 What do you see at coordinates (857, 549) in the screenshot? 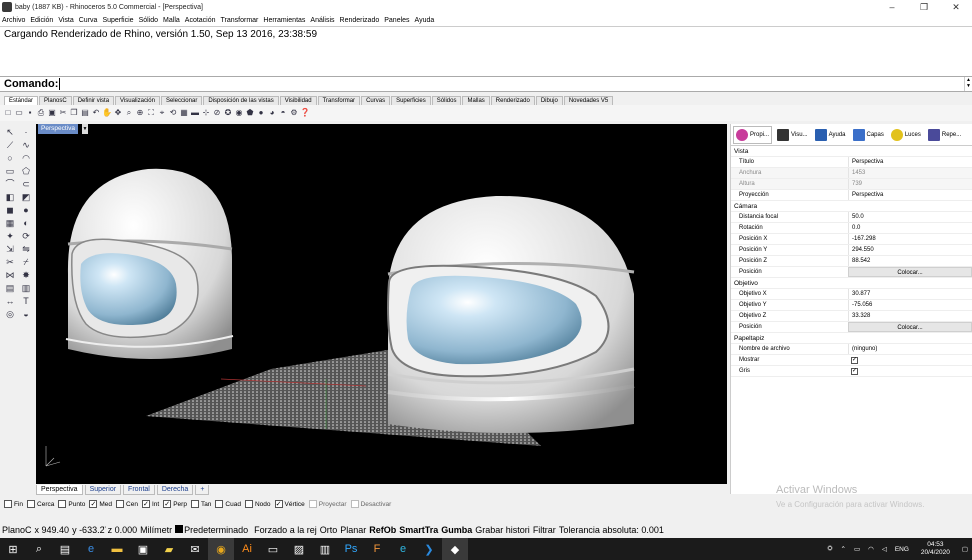
I see `battery-icon: ▭` at bounding box center [857, 549].